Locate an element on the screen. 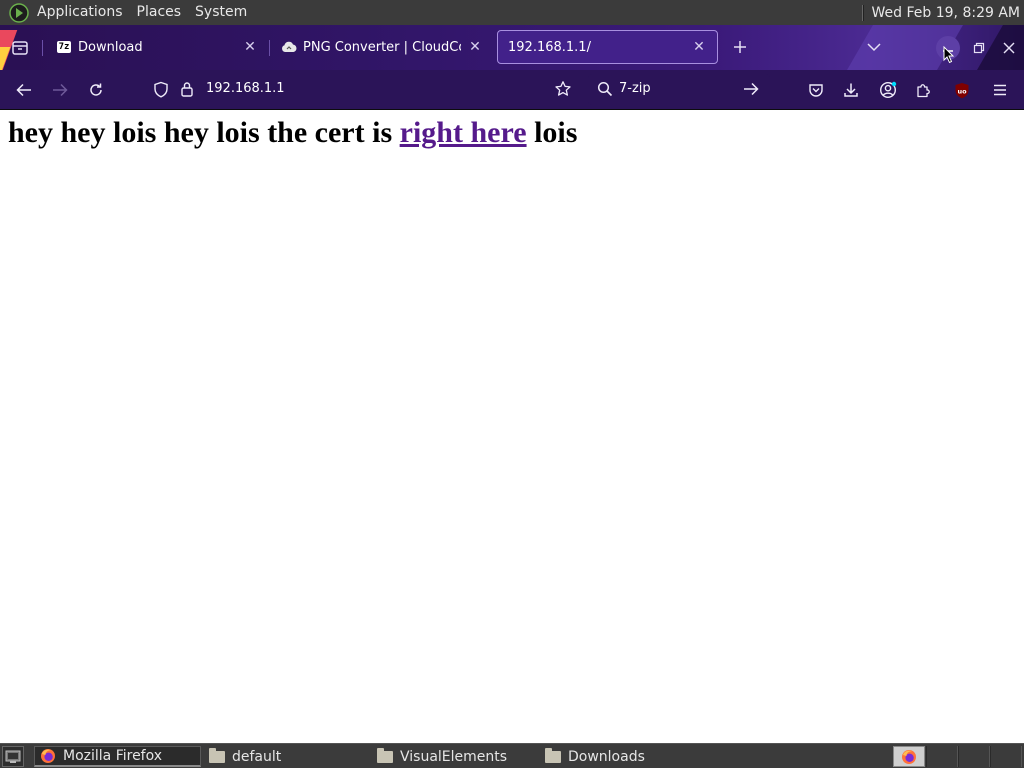 Image resolution: width=1024 pixels, height=768 pixels. taskbar-item-label: Downloads is located at coordinates (606, 756).